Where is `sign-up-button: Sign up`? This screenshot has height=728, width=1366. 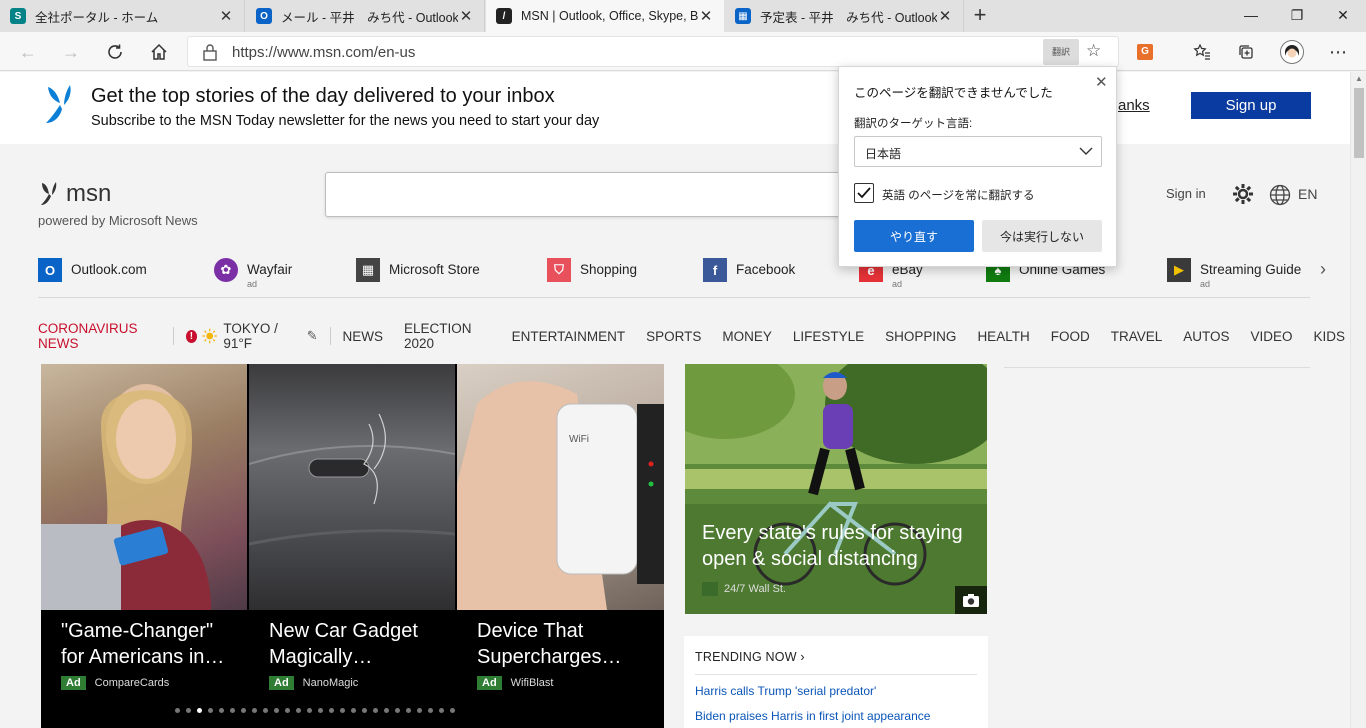 sign-up-button: Sign up is located at coordinates (1251, 105).